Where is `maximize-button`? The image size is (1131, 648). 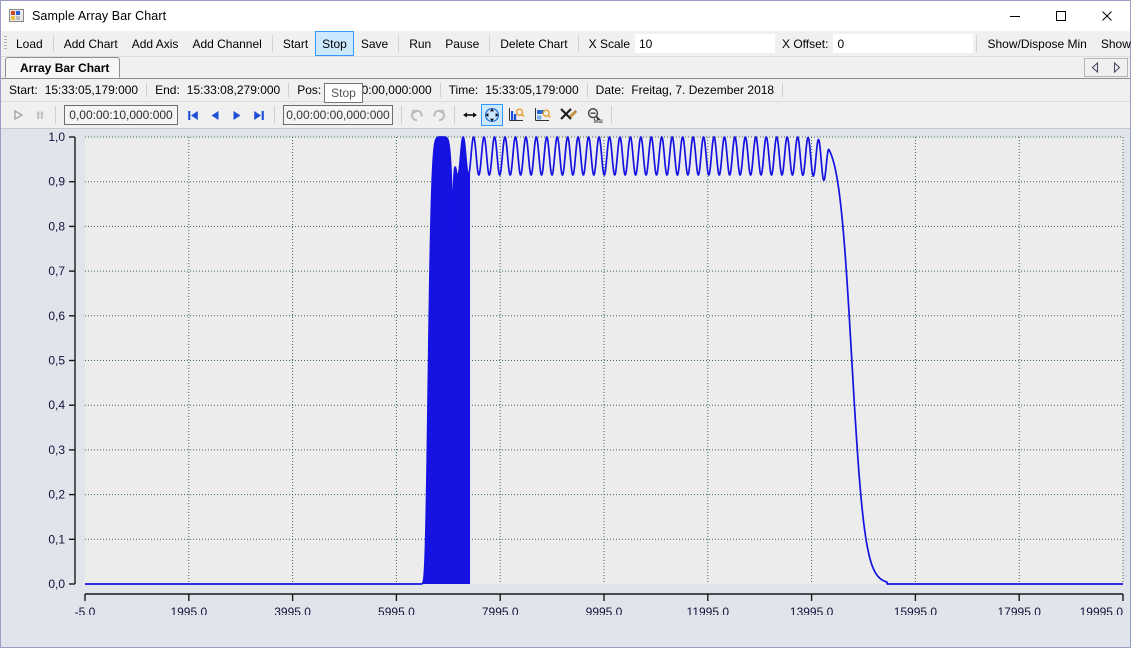 maximize-button is located at coordinates (1061, 16).